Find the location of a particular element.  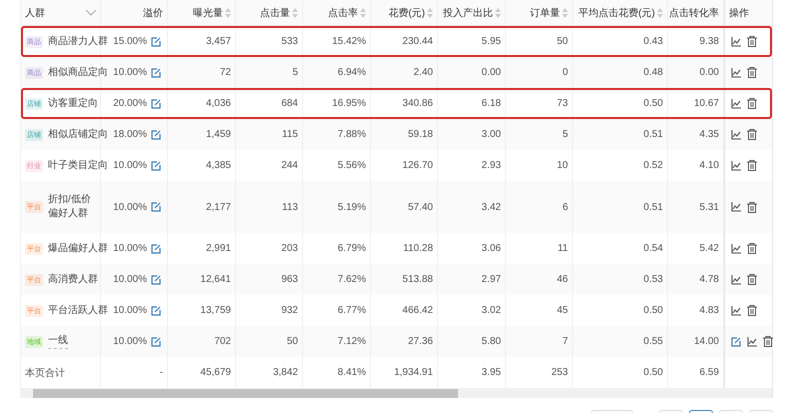

column-header: 点击转化率 is located at coordinates (694, 13).